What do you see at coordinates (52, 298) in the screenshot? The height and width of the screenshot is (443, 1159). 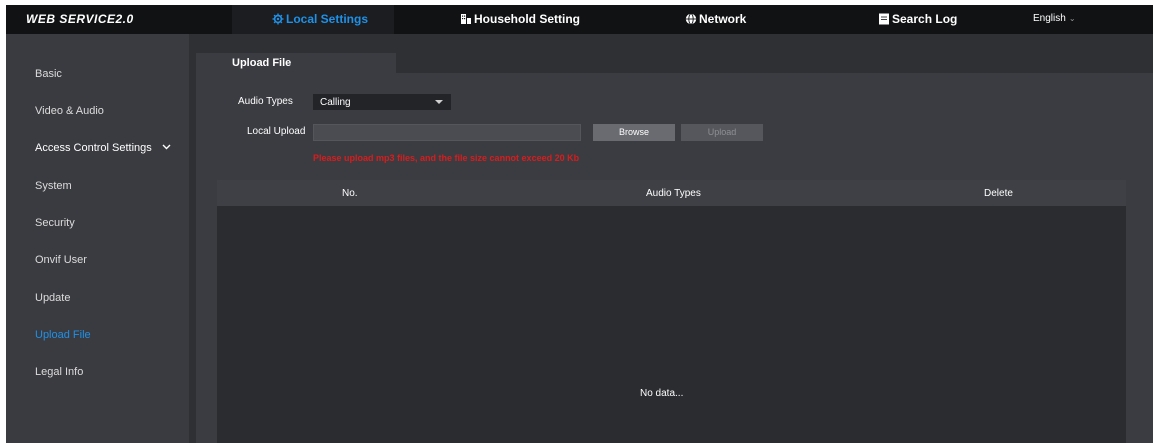 I see `sidebar-item-update: Update` at bounding box center [52, 298].